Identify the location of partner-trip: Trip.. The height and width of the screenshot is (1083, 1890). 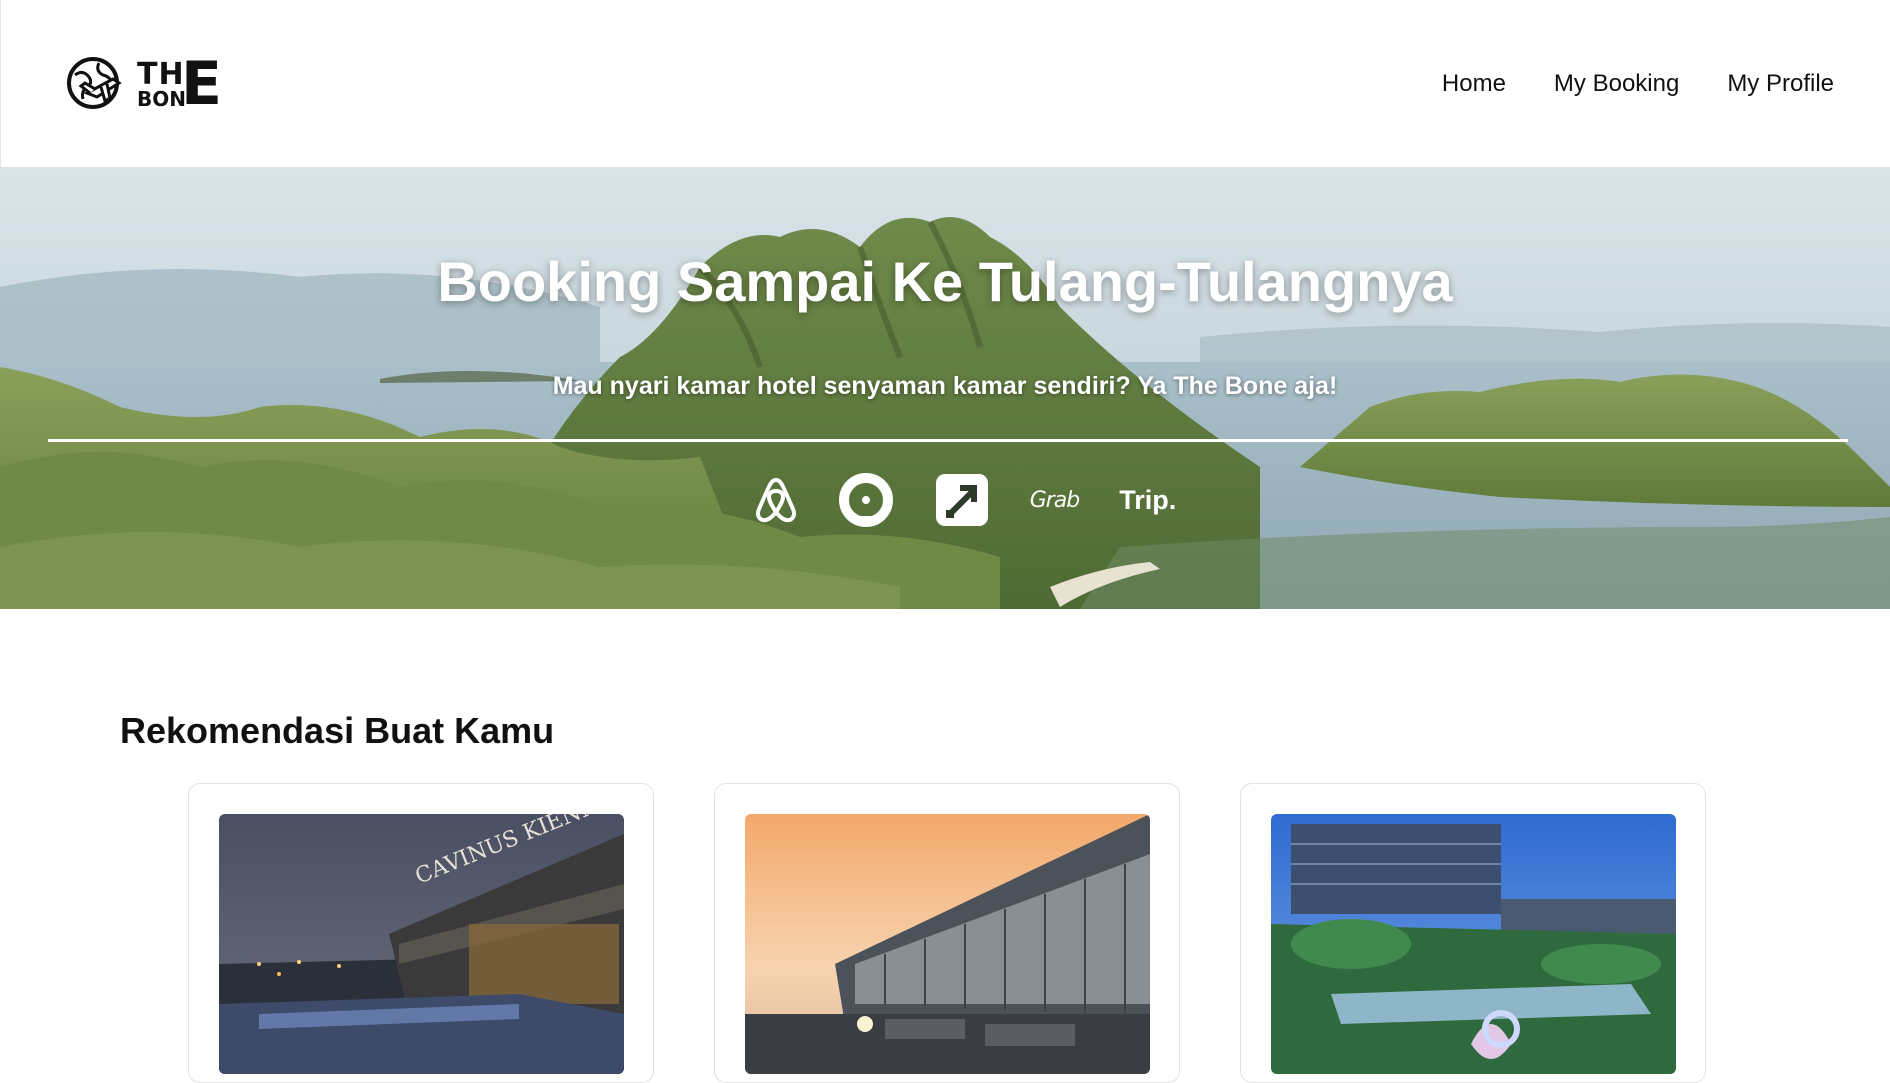
(1147, 500).